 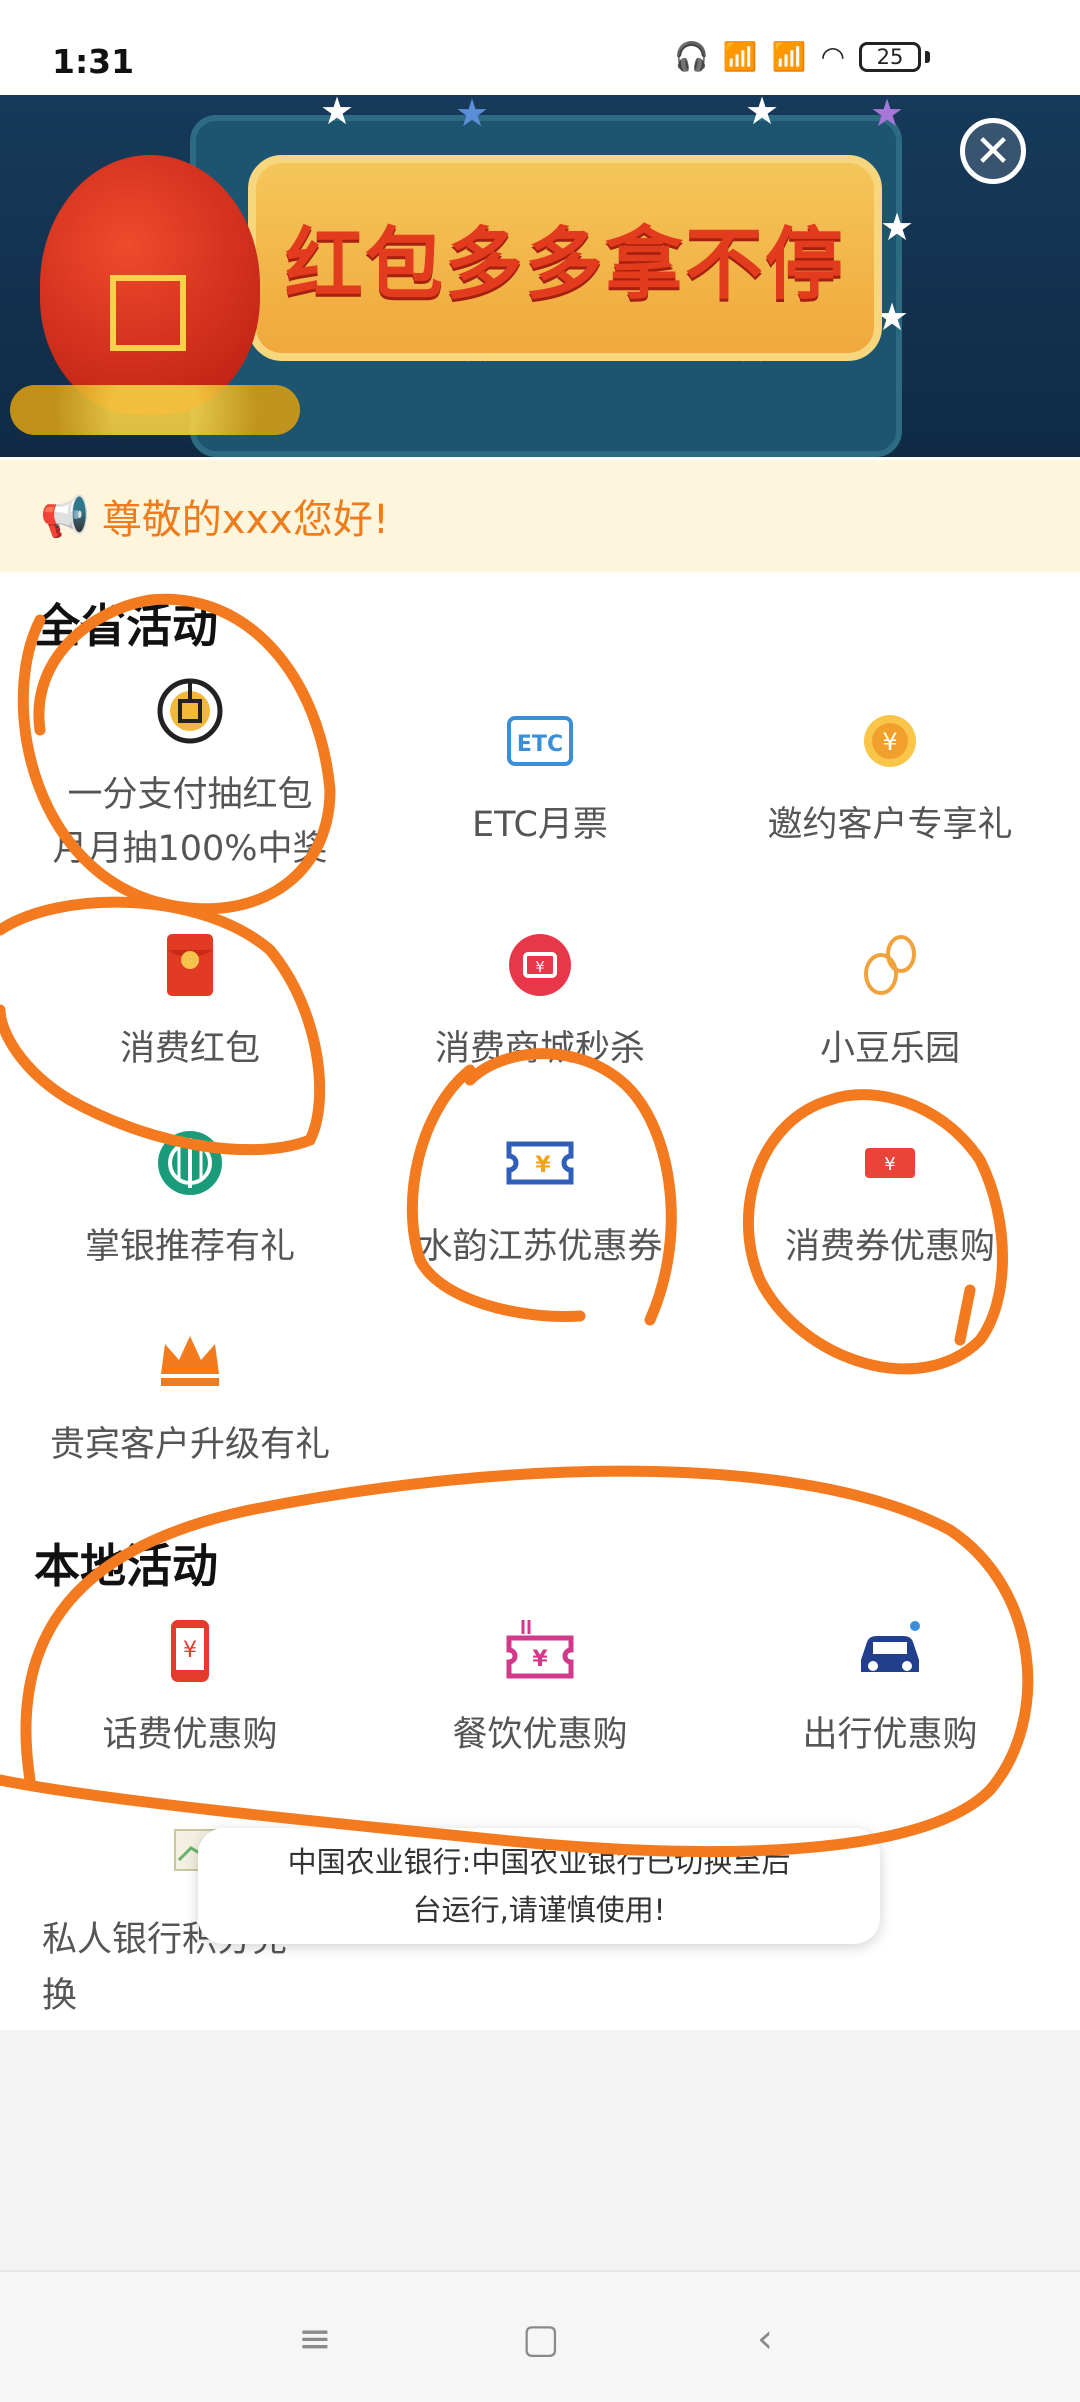 What do you see at coordinates (189, 1445) in the screenshot?
I see `activity-label: 贵宾客户升级有礼` at bounding box center [189, 1445].